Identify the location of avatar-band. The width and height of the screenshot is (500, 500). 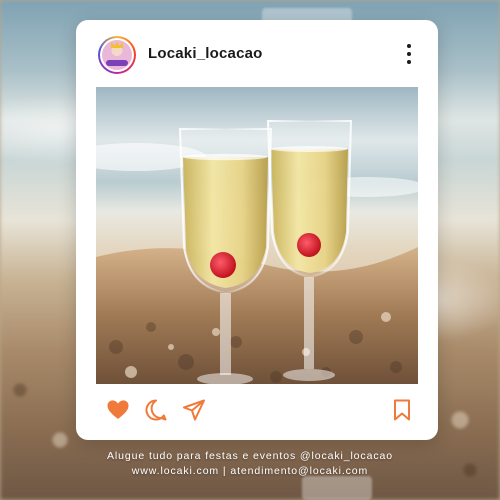
(117, 63).